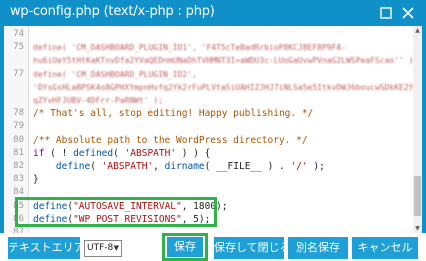 Image resolution: width=426 pixels, height=261 pixels. Describe the element at coordinates (18, 152) in the screenshot. I see `line-number: 81` at that location.